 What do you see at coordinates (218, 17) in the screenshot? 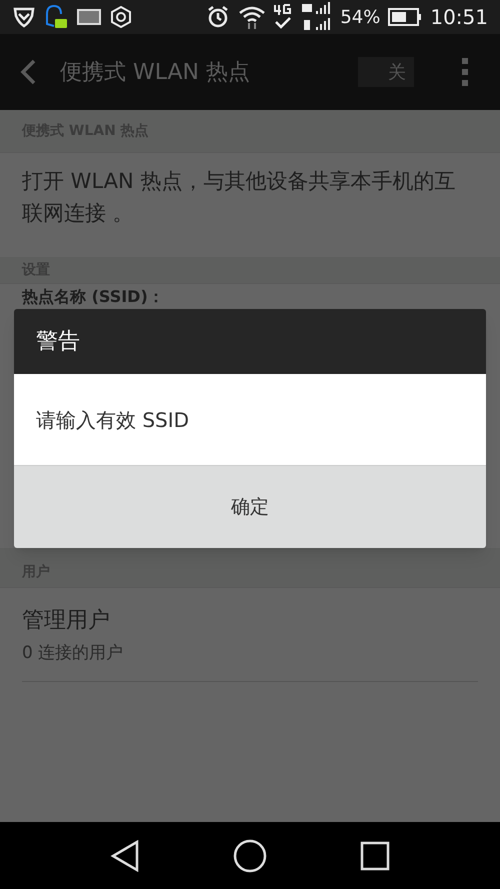
I see `alarm-clock-icon` at bounding box center [218, 17].